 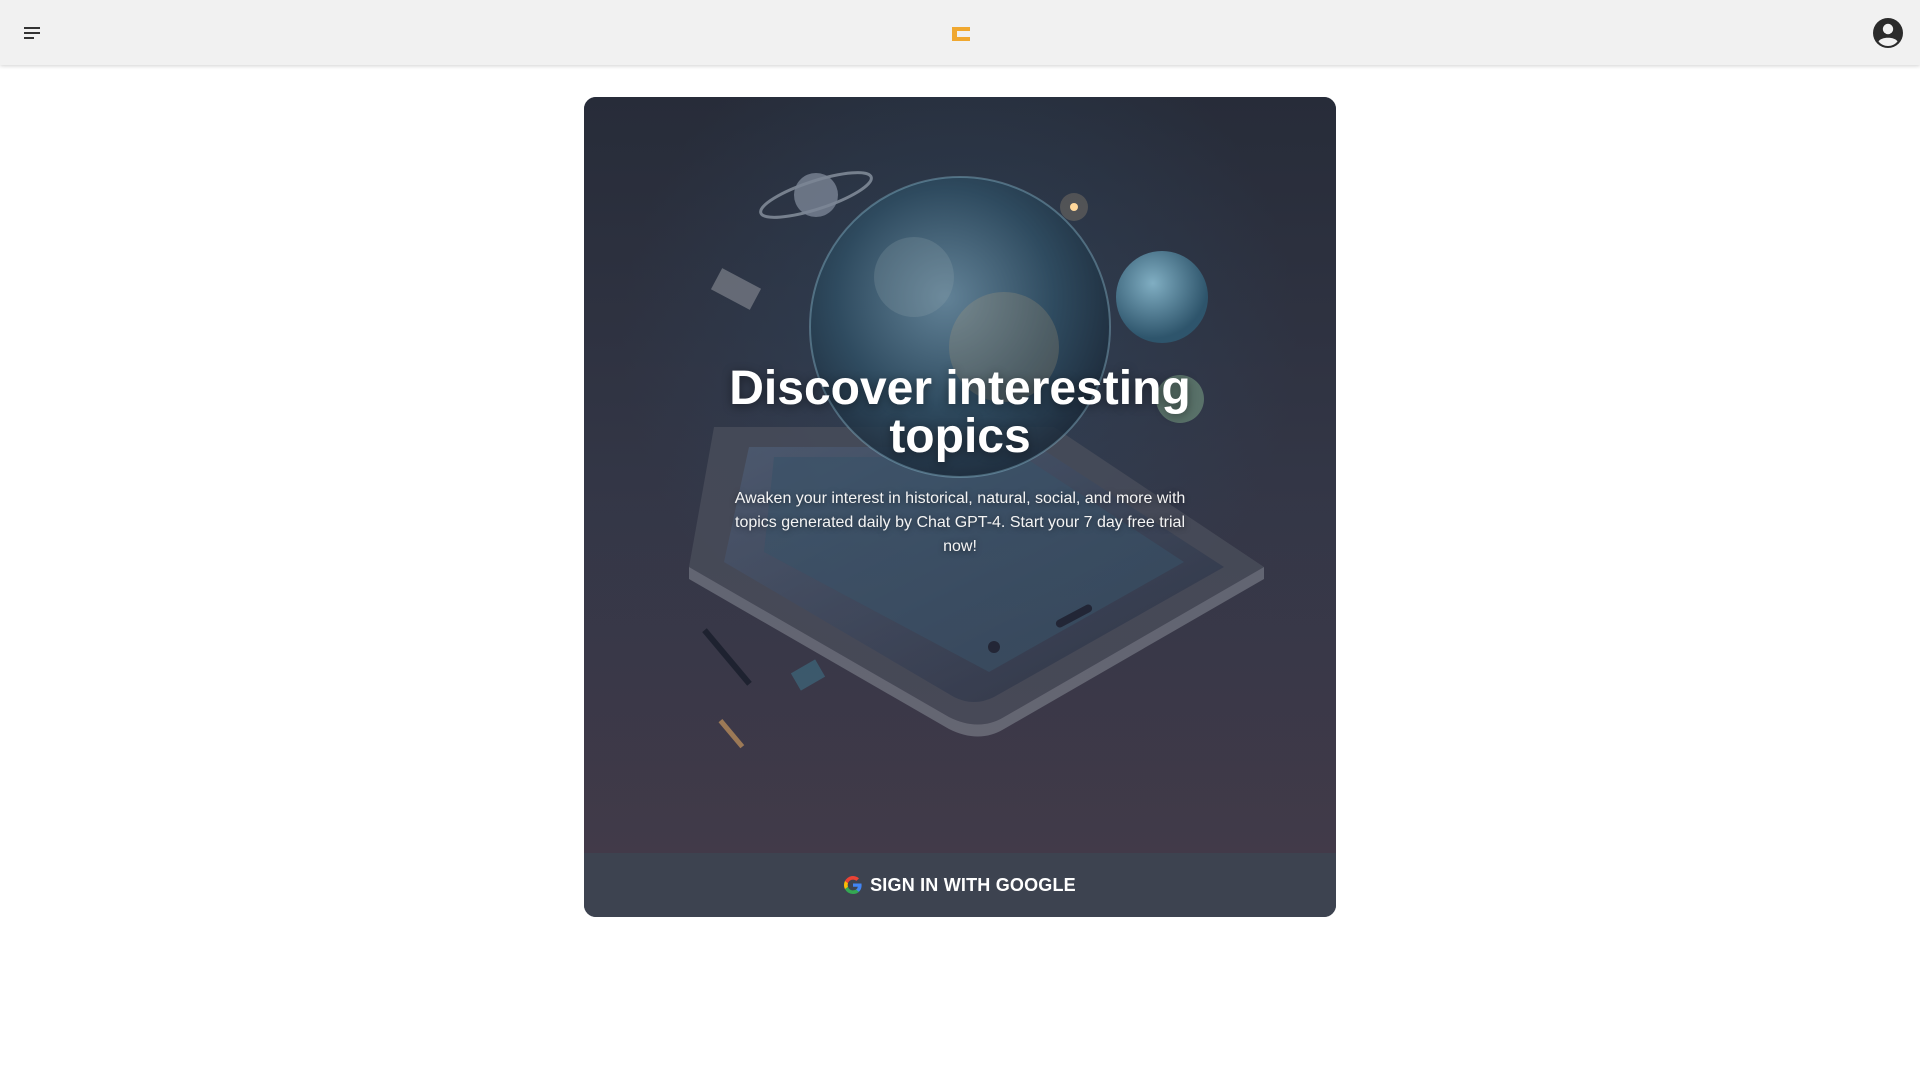 I want to click on sign-in-label: SIGN IN WITH GOOGLE, so click(x=973, y=884).